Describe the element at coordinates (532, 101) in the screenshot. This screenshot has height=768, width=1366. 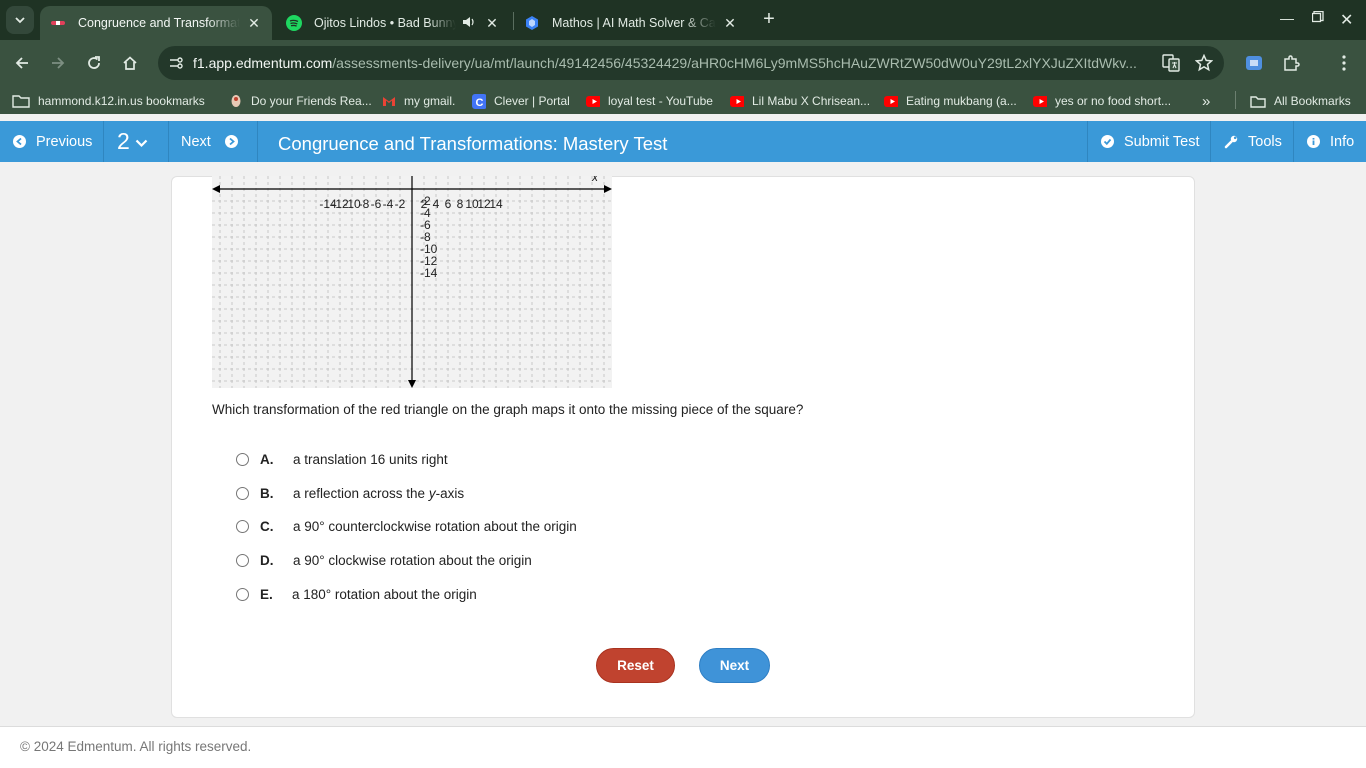
I see `bookmark-label: Clever | Portal` at that location.